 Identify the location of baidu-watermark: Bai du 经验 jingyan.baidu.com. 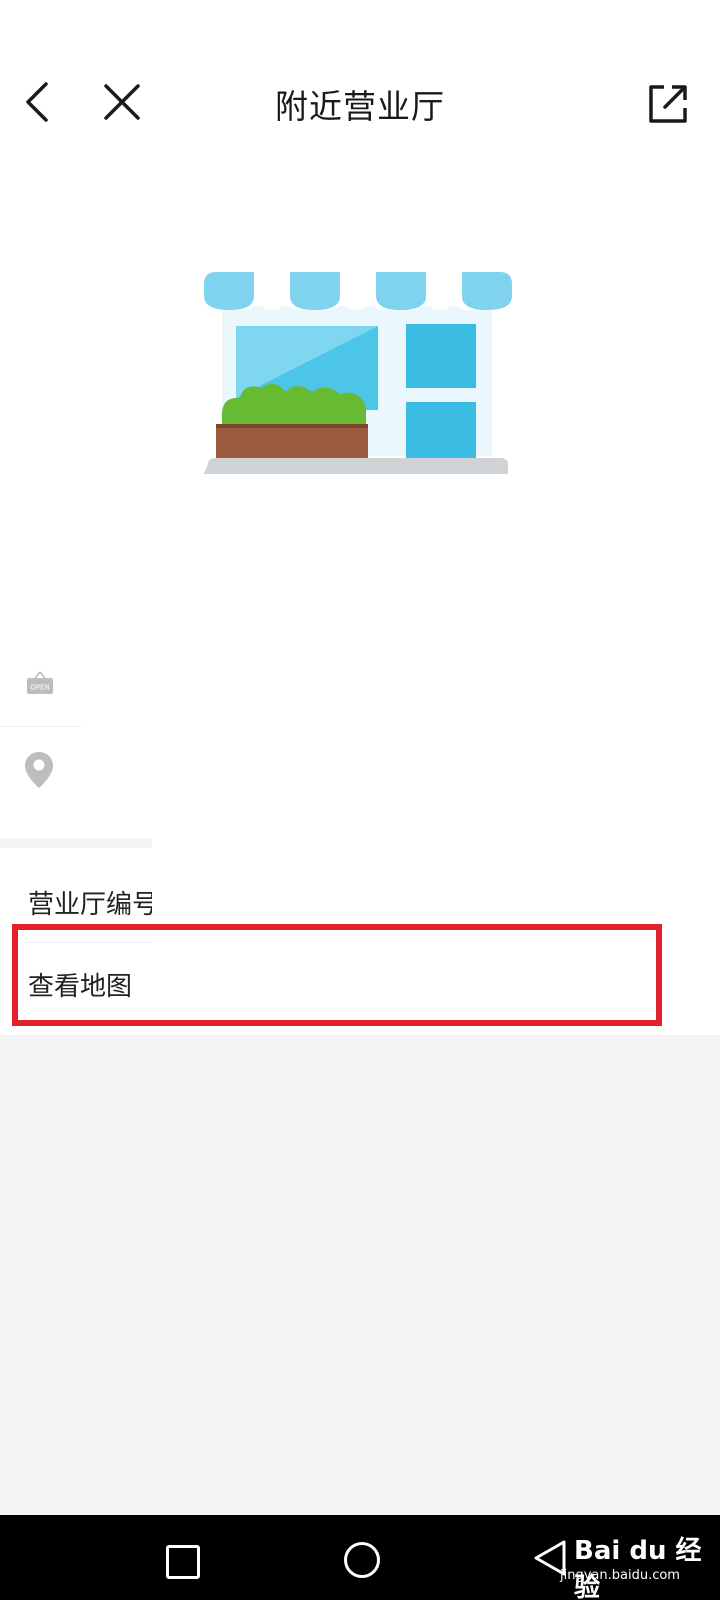
(635, 1565).